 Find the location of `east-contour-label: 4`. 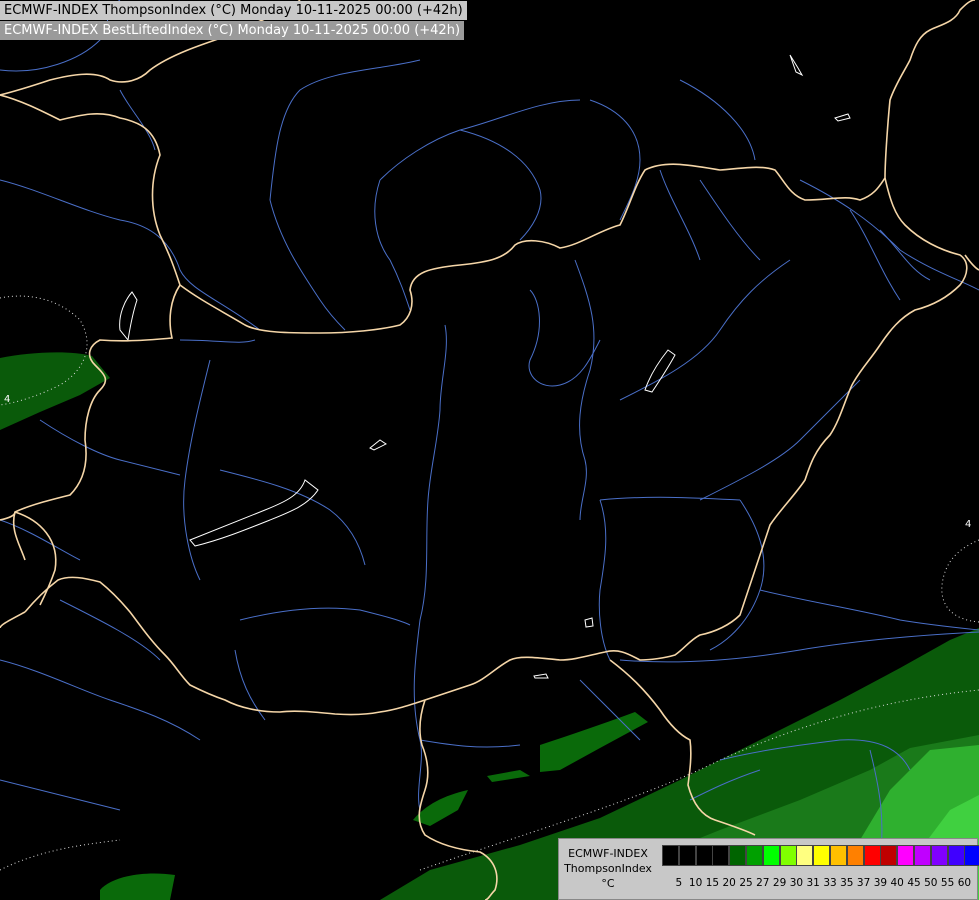

east-contour-label: 4 is located at coordinates (968, 524).